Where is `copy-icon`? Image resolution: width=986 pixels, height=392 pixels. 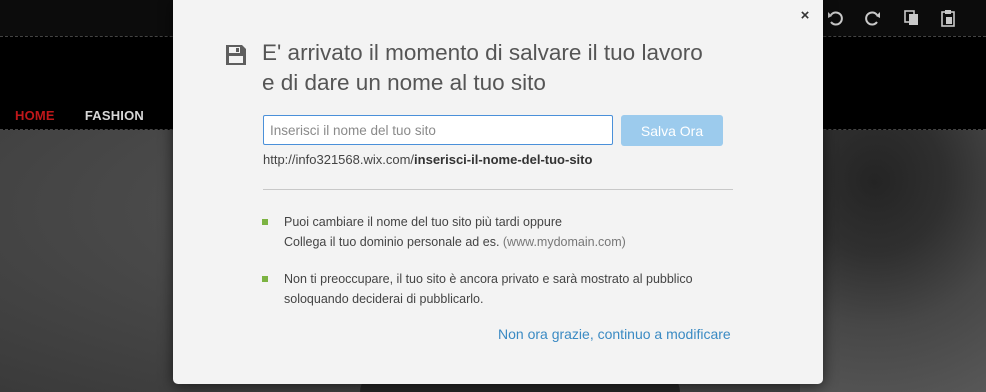 copy-icon is located at coordinates (912, 18).